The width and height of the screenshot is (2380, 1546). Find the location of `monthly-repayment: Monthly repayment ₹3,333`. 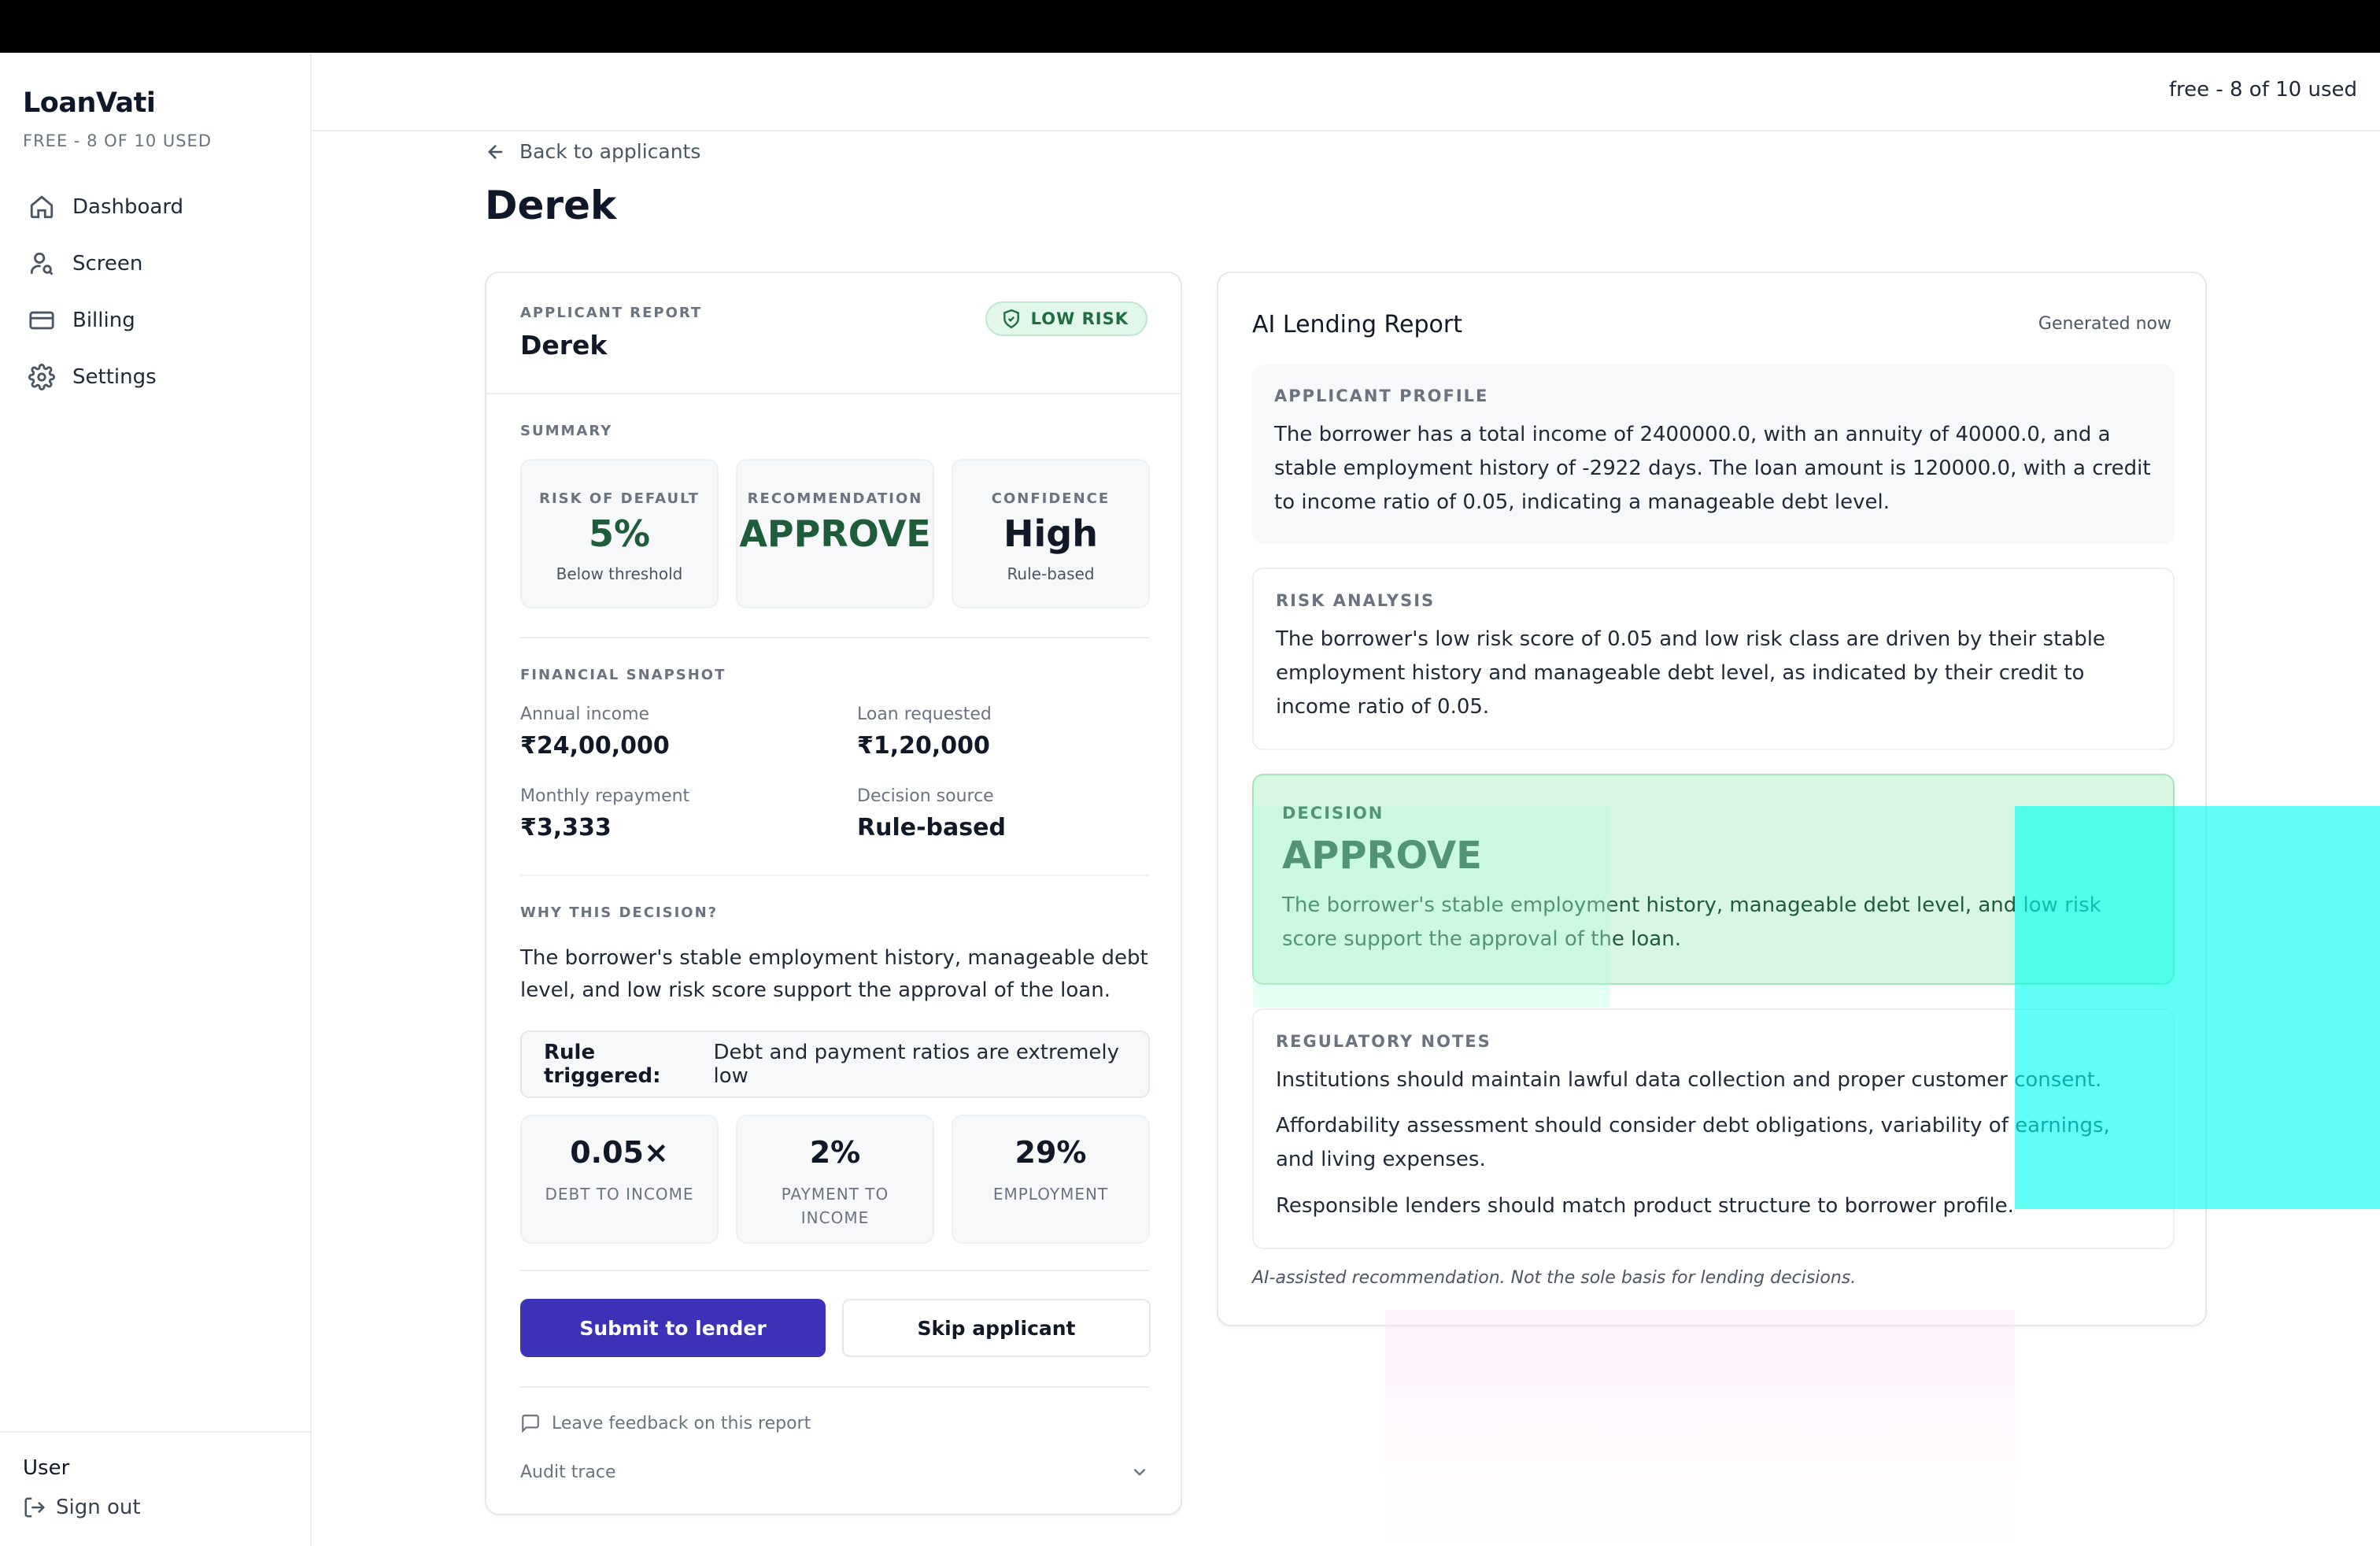

monthly-repayment: Monthly repayment ₹3,333 is located at coordinates (677, 813).